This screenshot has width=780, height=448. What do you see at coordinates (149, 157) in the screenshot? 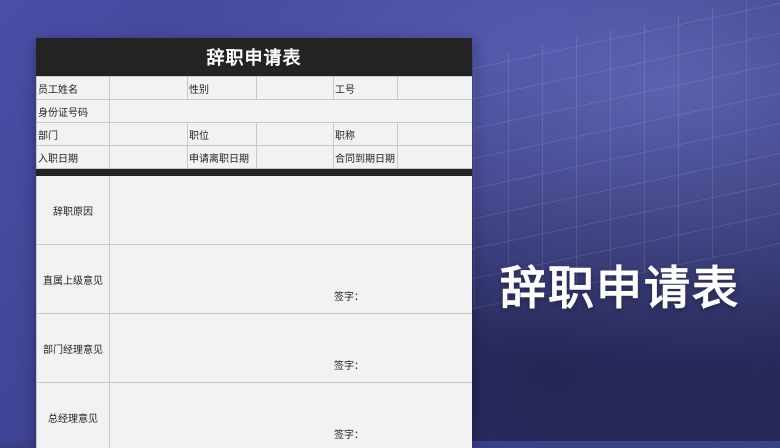
I see `join-date-field` at bounding box center [149, 157].